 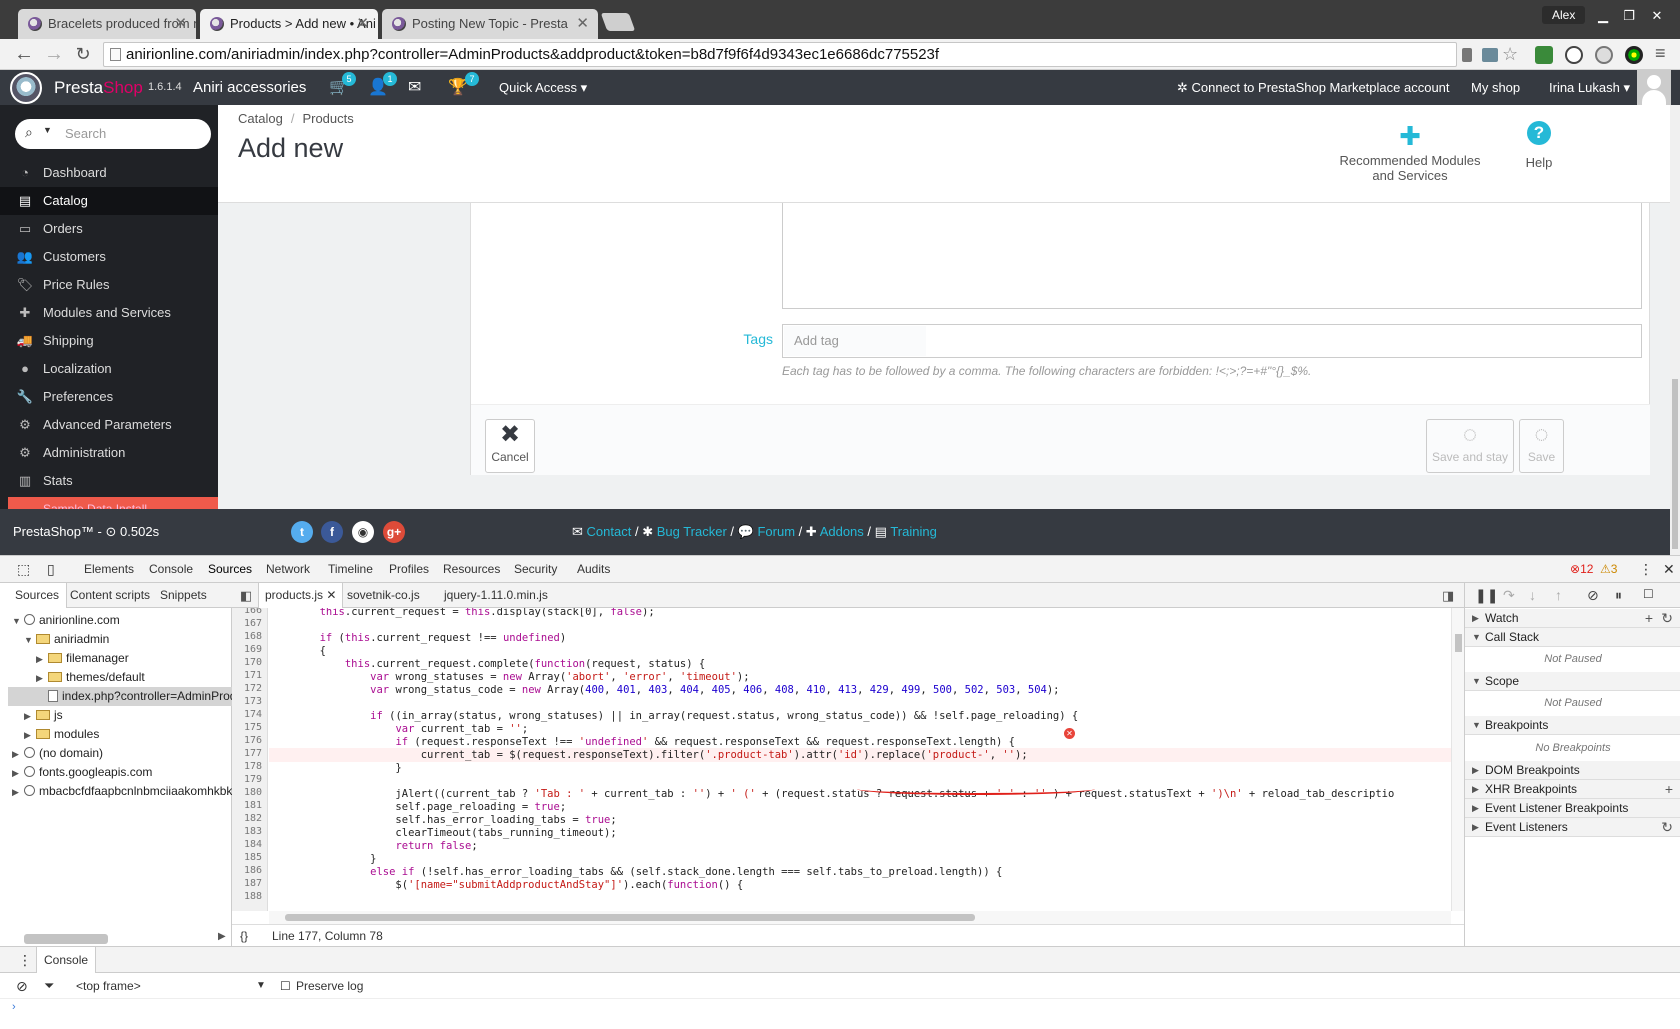 I want to click on line-number: 188, so click(x=247, y=896).